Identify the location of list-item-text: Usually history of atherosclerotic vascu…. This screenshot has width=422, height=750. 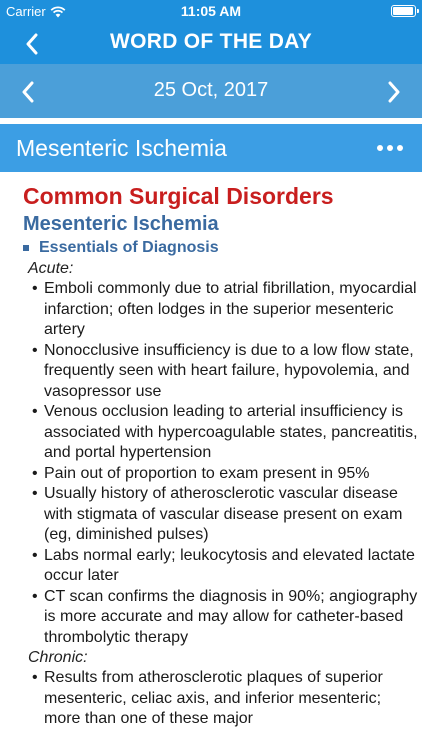
(223, 514).